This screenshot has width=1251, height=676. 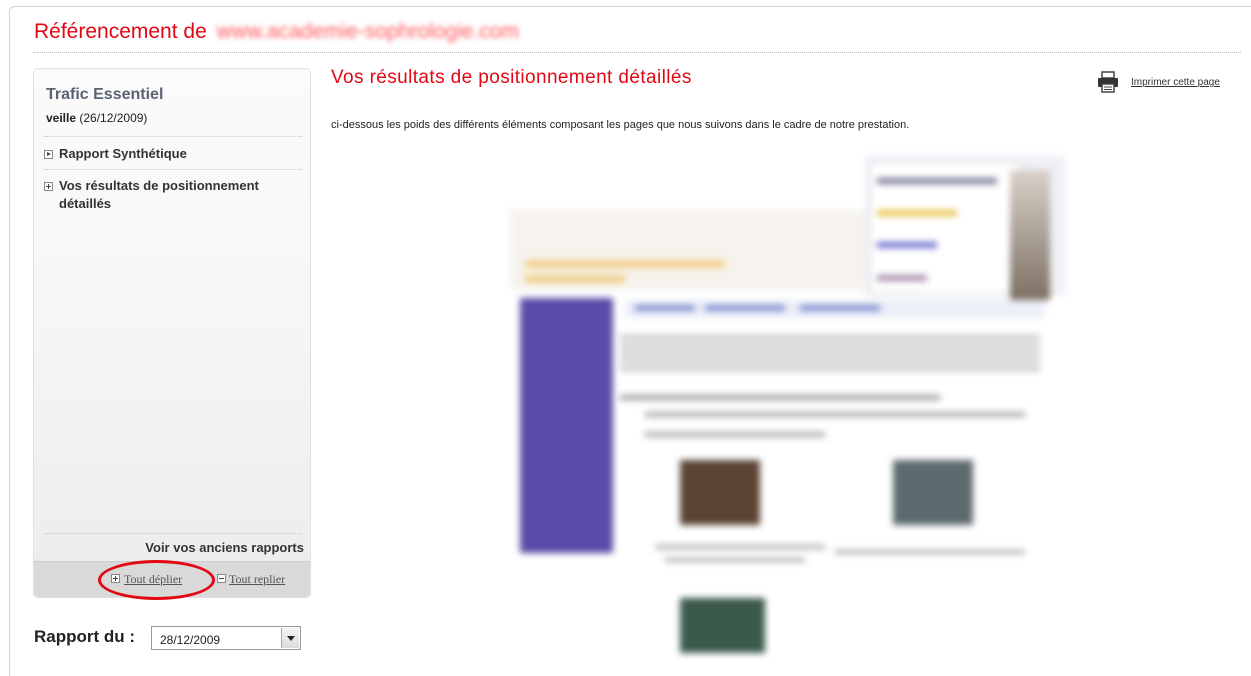 What do you see at coordinates (48, 154) in the screenshot?
I see `expand-arrow-icon` at bounding box center [48, 154].